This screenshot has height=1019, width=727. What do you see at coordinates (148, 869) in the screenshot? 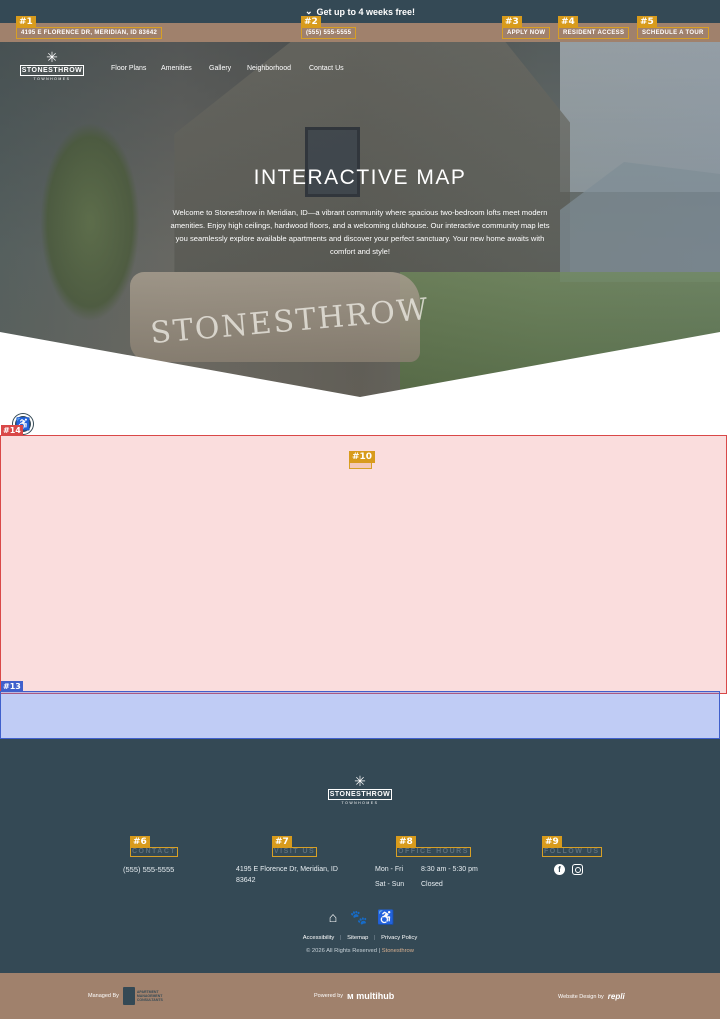
I see `footer-phone: (555) 555-5555` at bounding box center [148, 869].